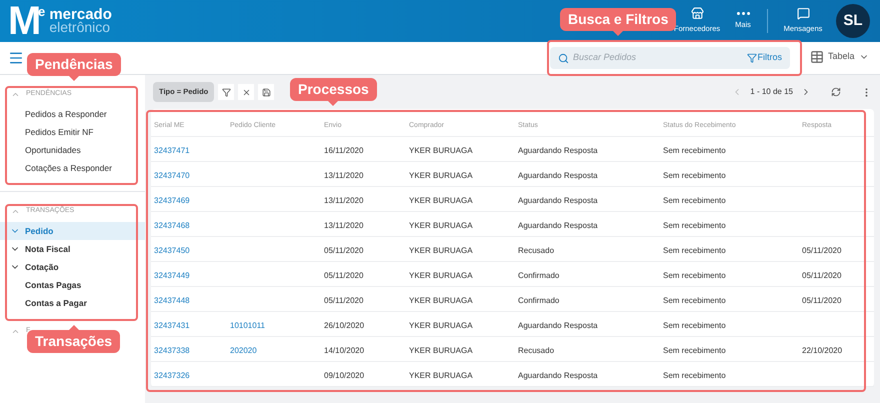 The image size is (880, 403). What do you see at coordinates (803, 13) in the screenshot?
I see `chat-icon` at bounding box center [803, 13].